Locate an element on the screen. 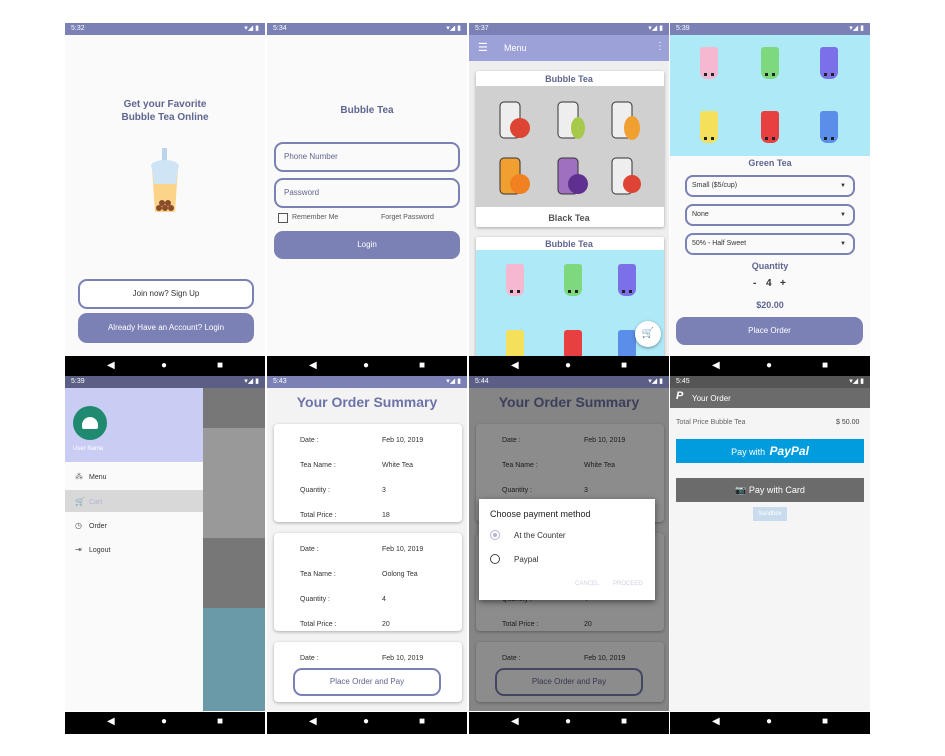 The width and height of the screenshot is (945, 756). proceed-button: PROCEED is located at coordinates (628, 584).